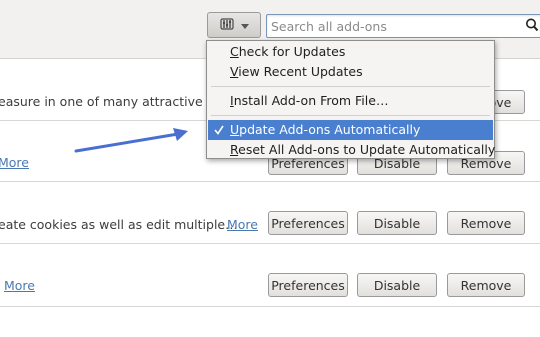  I want to click on annotation-arrow-icon, so click(131, 140).